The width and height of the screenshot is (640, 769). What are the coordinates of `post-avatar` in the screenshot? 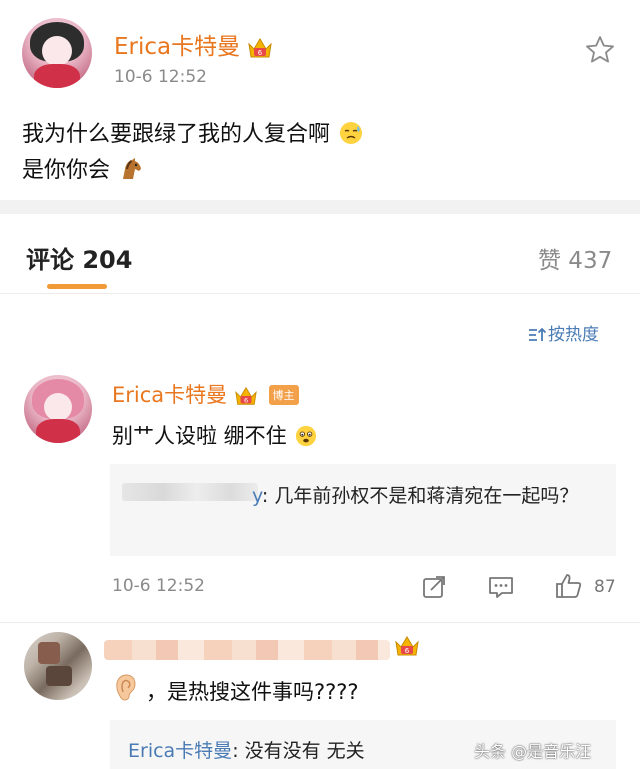 It's located at (57, 53).